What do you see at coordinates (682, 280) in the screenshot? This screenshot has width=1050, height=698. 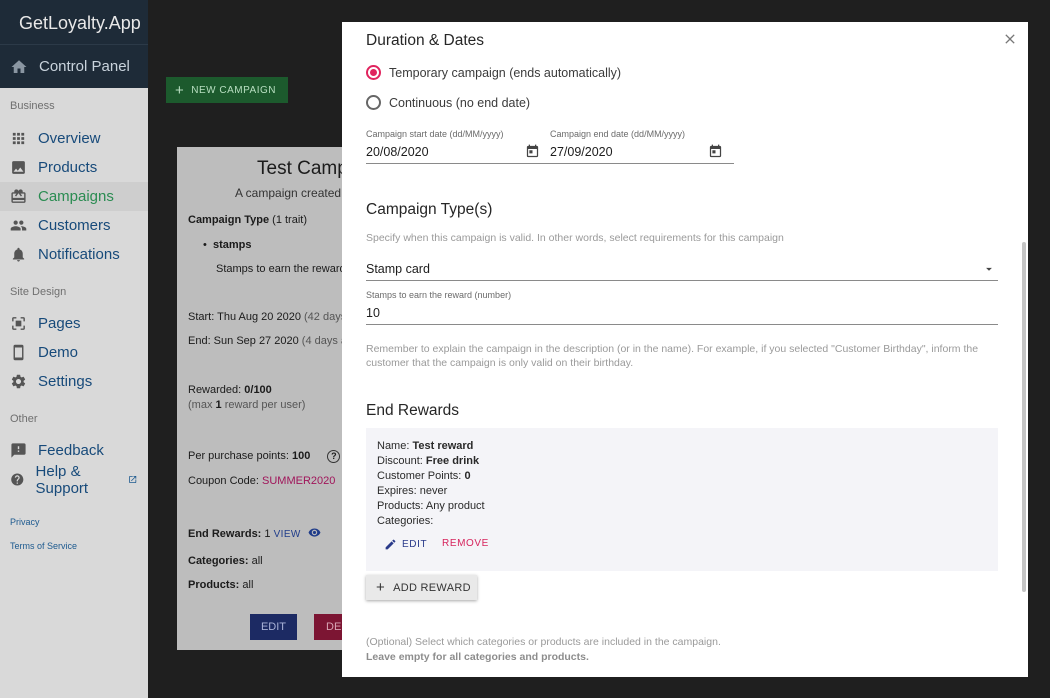 I see `type-select-underline` at bounding box center [682, 280].